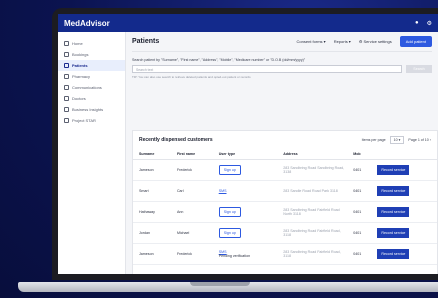 This screenshot has height=298, width=438. Describe the element at coordinates (415, 41) in the screenshot. I see `add-patient-button: Add patient` at that location.